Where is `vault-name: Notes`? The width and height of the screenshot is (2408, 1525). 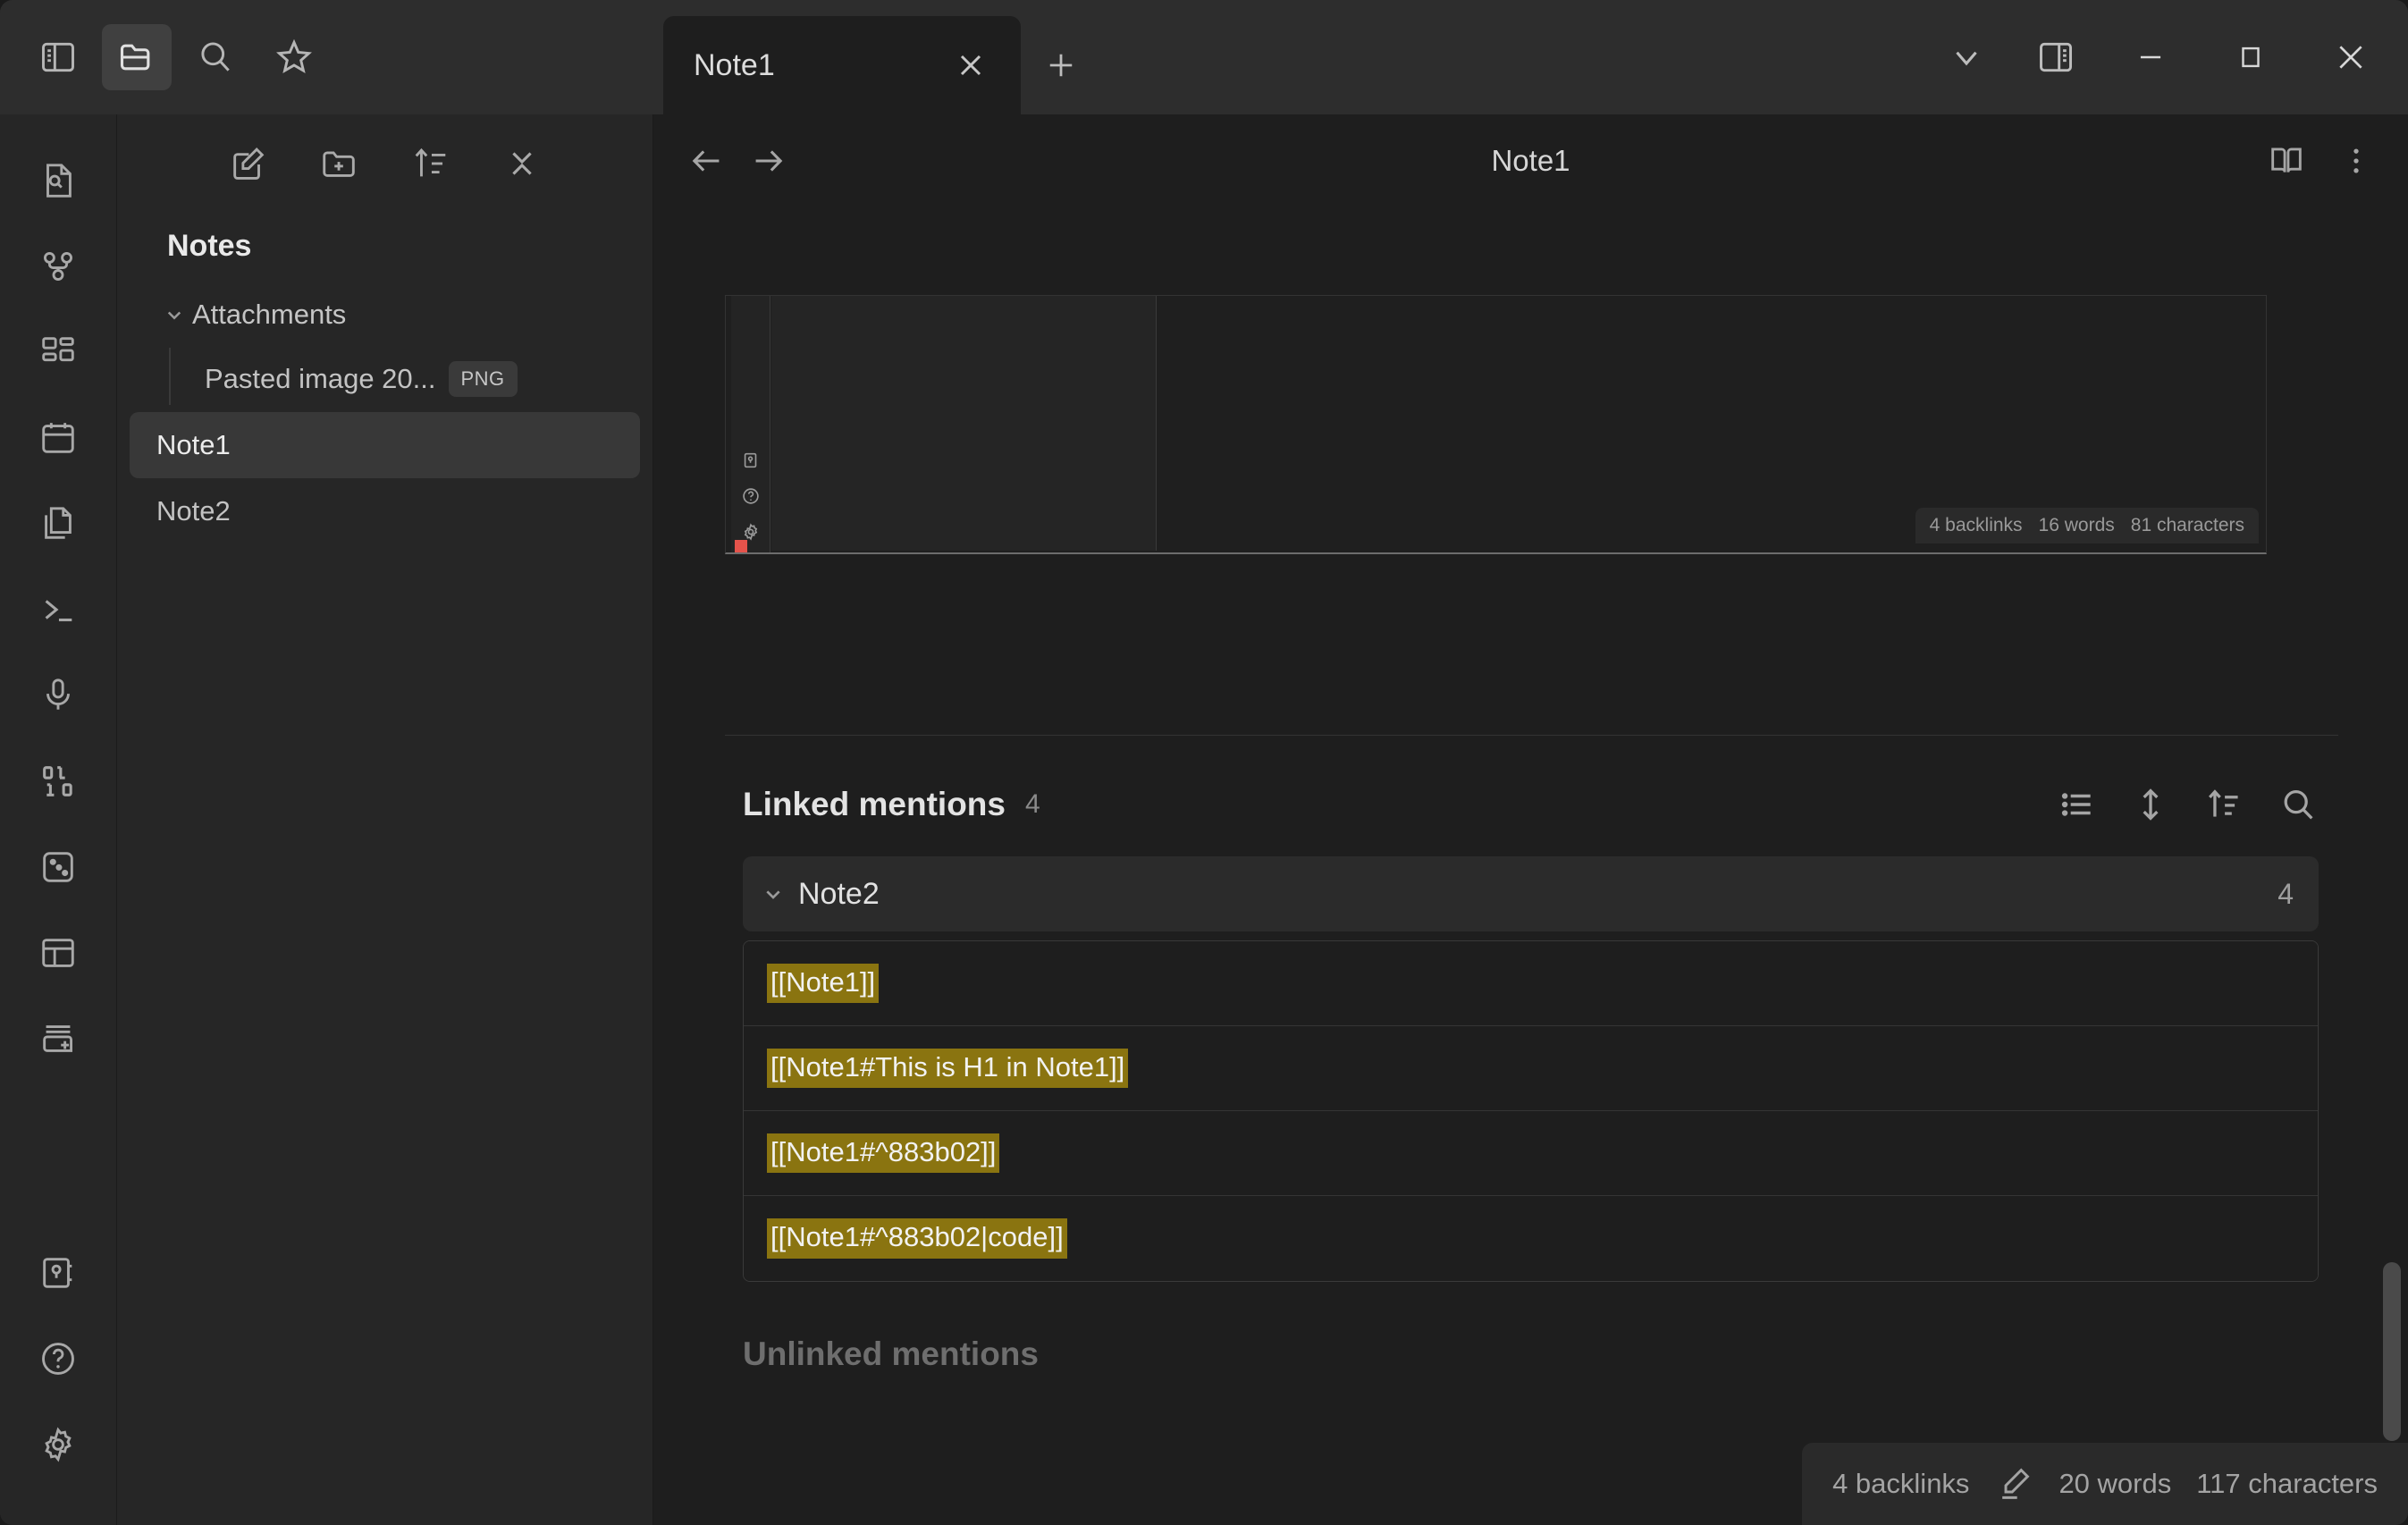 vault-name: Notes is located at coordinates (210, 246).